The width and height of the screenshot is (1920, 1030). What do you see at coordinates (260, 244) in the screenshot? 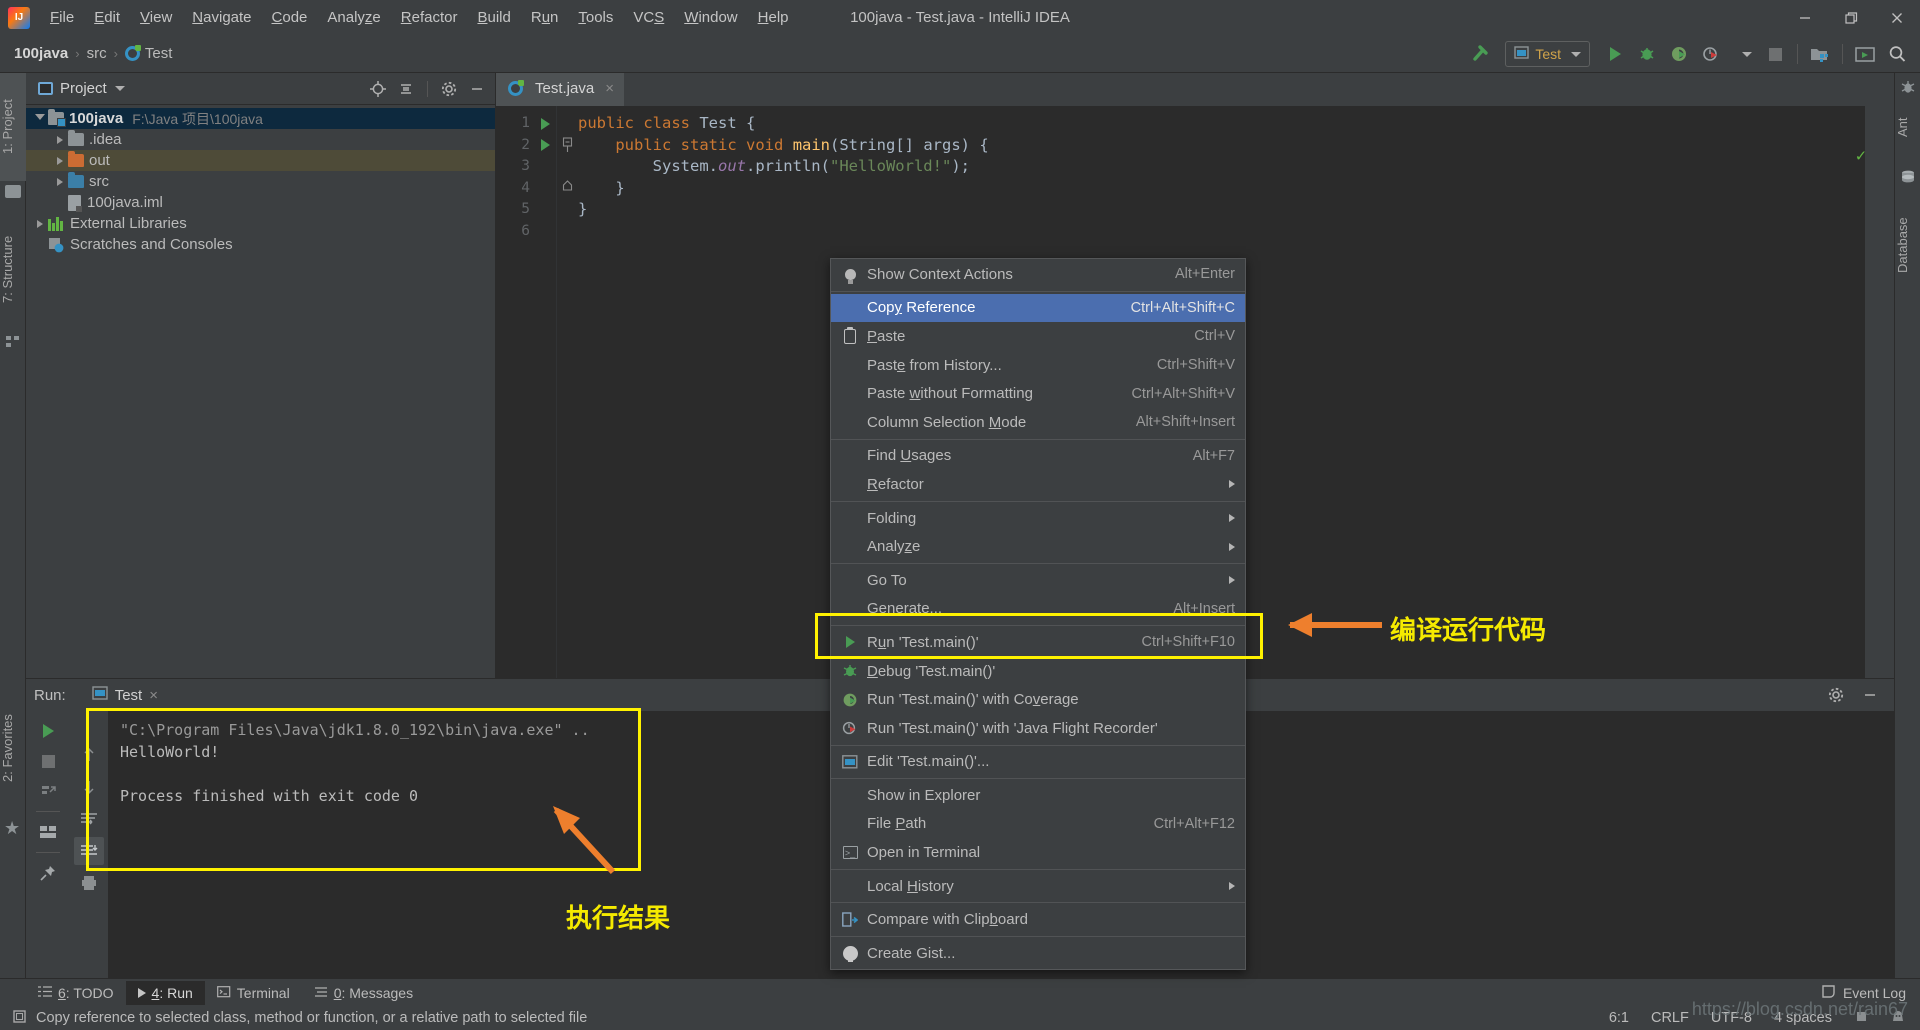
I see `tree-node-scratches-and-consoles: Scratches and Consoles` at bounding box center [260, 244].